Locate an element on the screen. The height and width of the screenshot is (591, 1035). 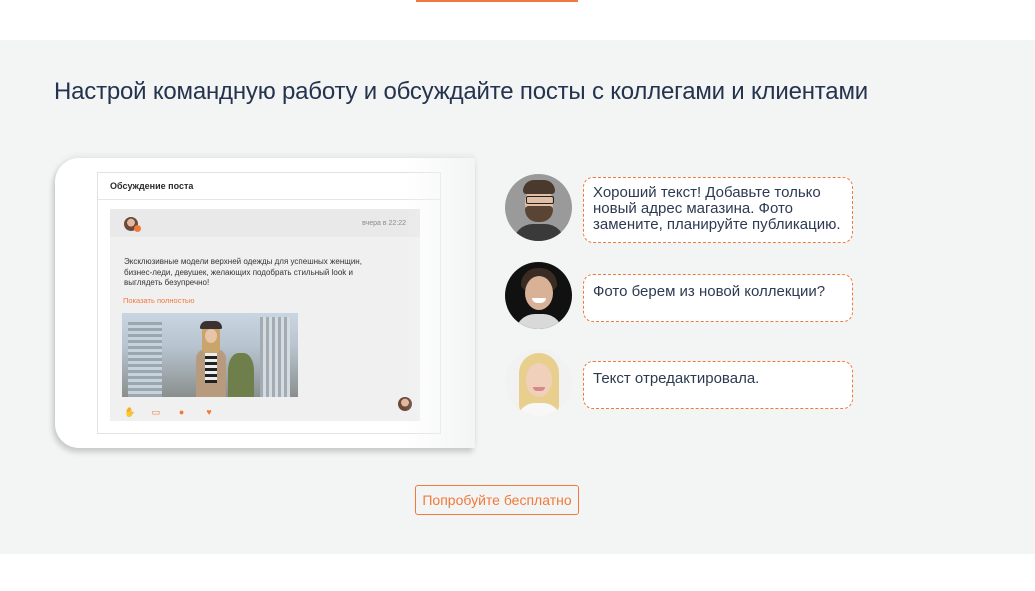
like-icon: ✋ is located at coordinates (129, 412).